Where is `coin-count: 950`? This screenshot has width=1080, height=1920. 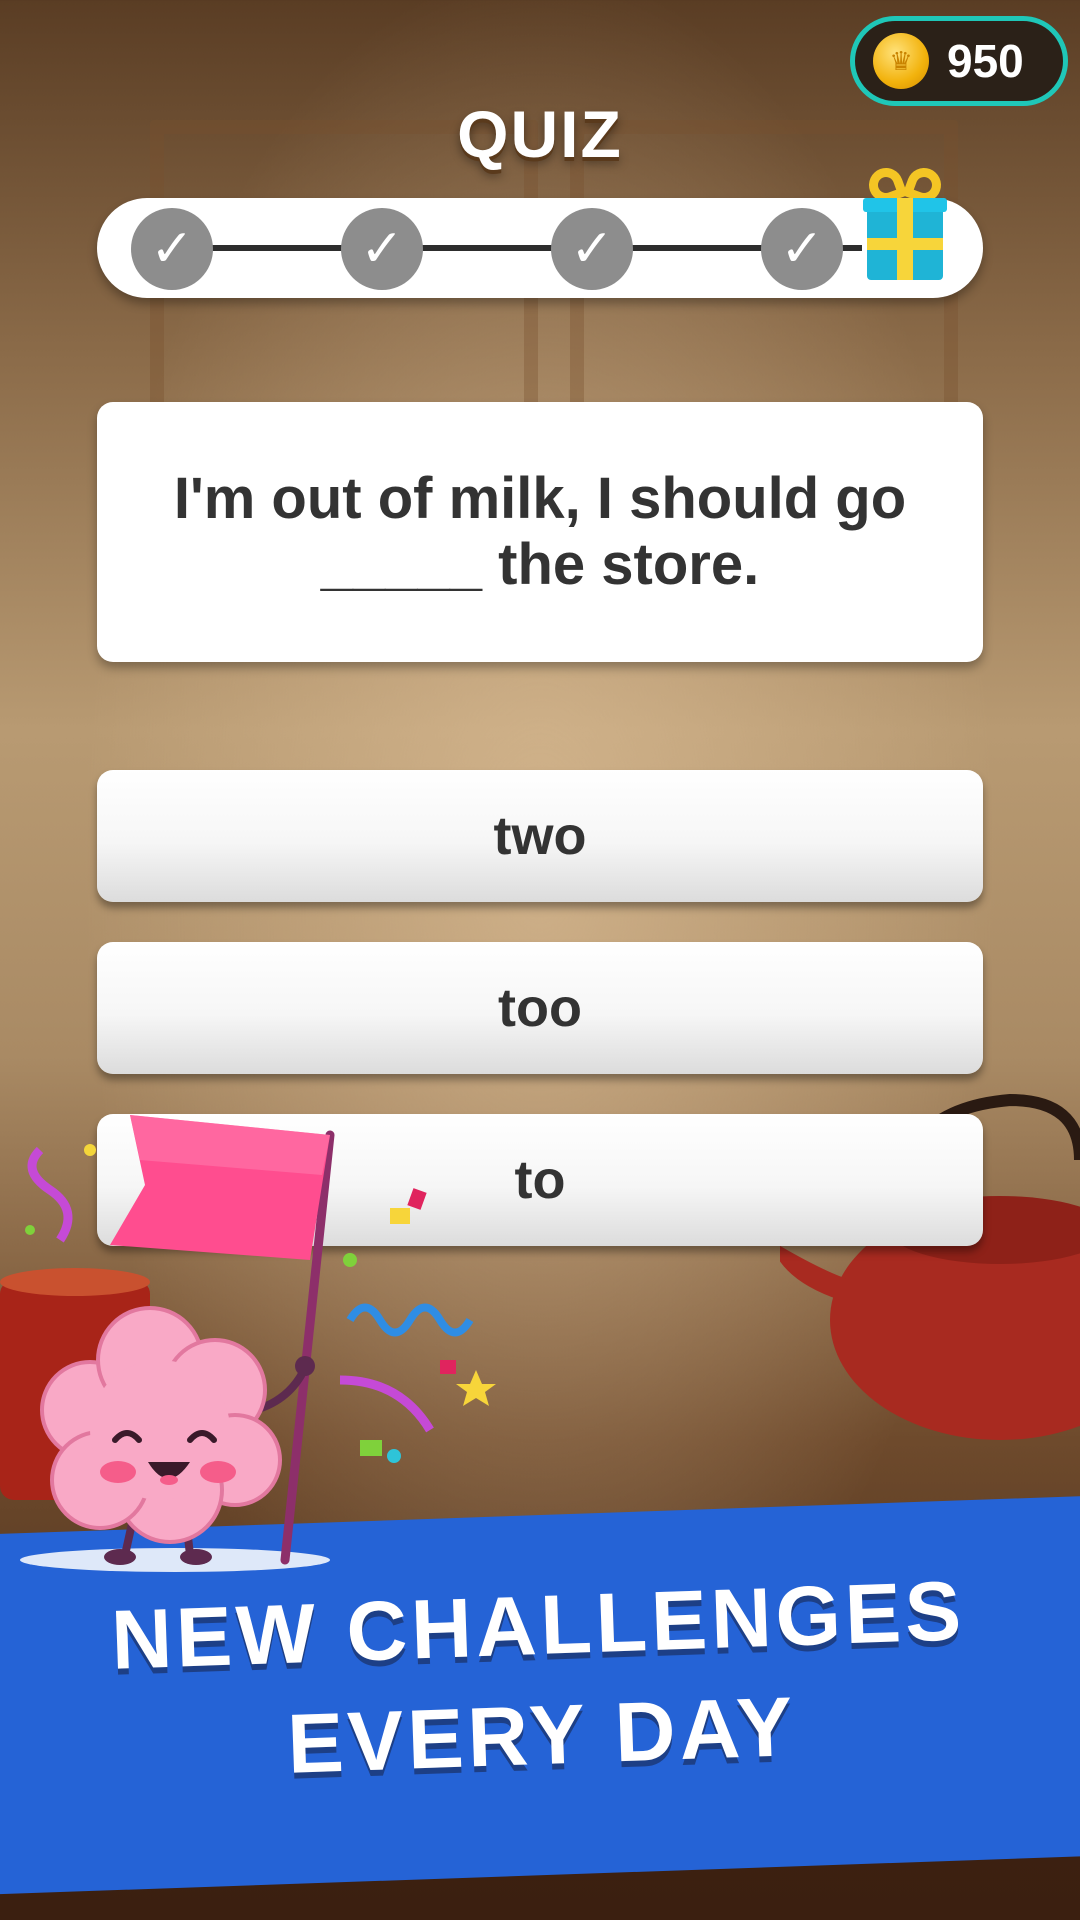 coin-count: 950 is located at coordinates (985, 61).